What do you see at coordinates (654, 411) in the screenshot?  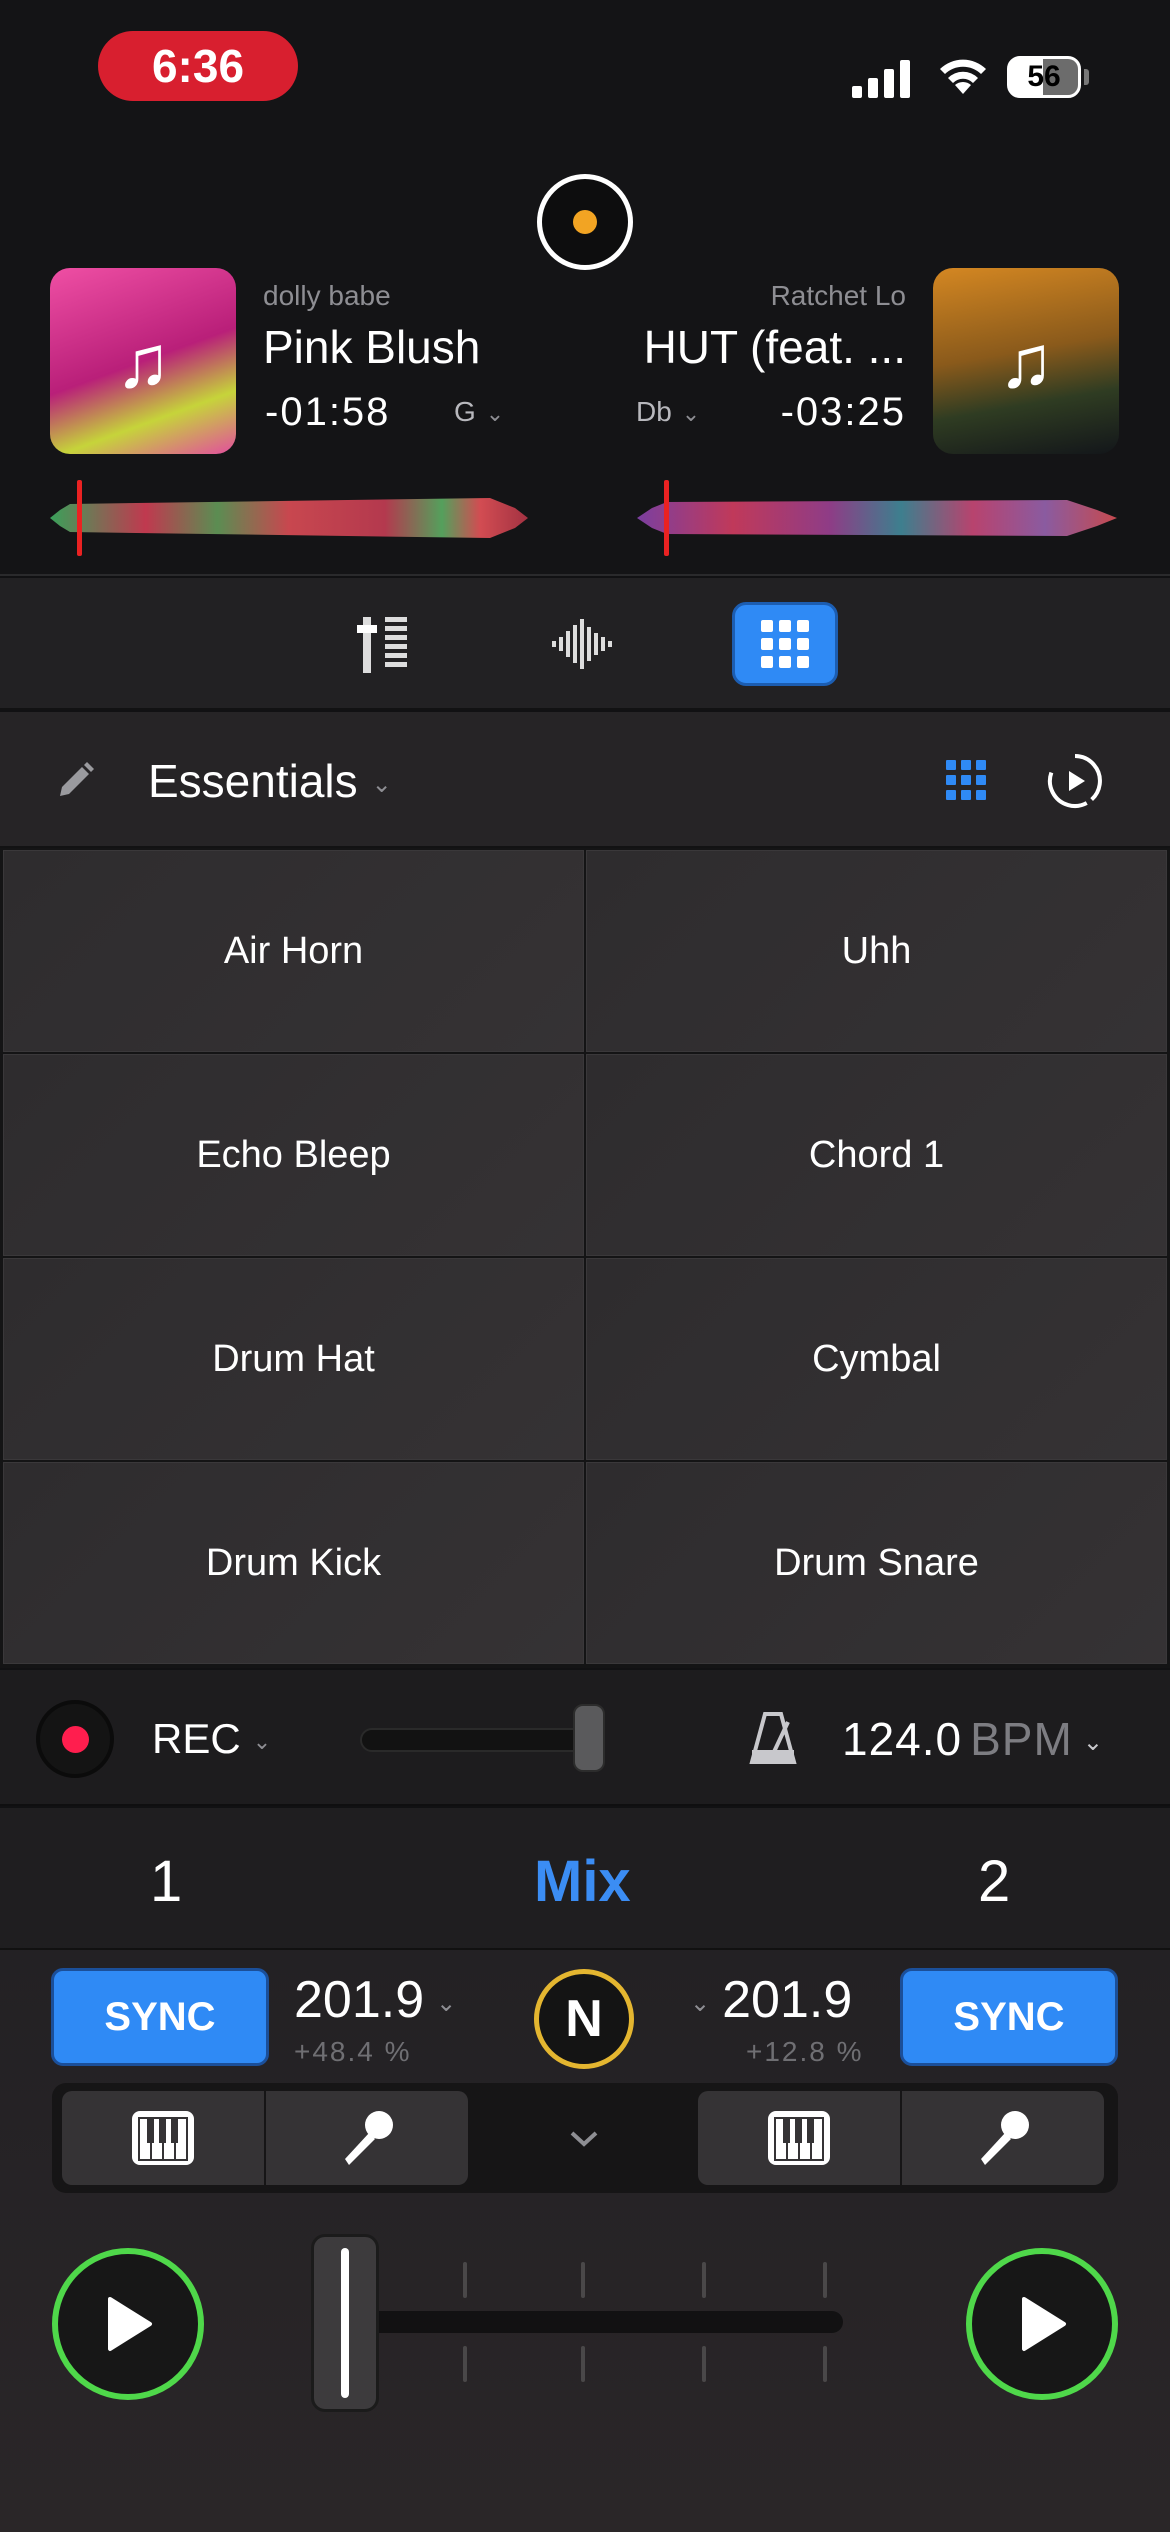 I see `right-deck-key-value: Db` at bounding box center [654, 411].